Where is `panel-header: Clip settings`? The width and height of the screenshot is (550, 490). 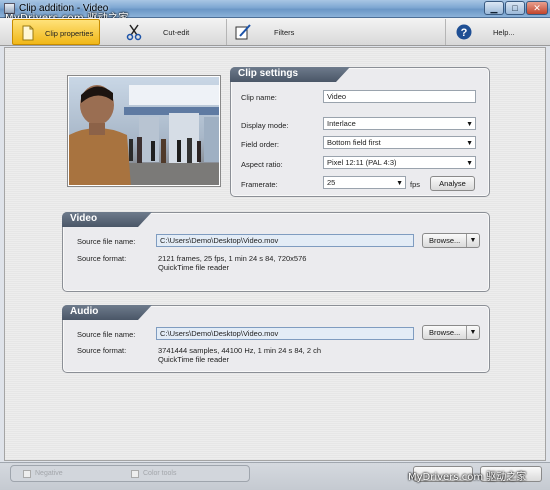 panel-header: Clip settings is located at coordinates (290, 74).